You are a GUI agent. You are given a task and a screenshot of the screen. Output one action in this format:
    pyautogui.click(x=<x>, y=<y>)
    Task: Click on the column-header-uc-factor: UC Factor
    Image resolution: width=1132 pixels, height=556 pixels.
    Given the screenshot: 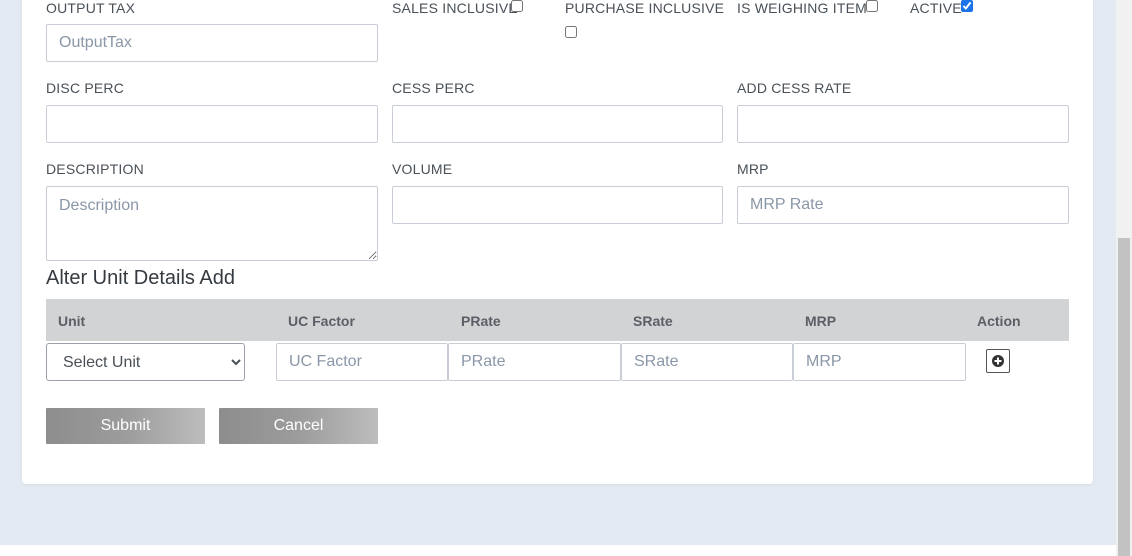 What is the action you would take?
    pyautogui.click(x=321, y=321)
    